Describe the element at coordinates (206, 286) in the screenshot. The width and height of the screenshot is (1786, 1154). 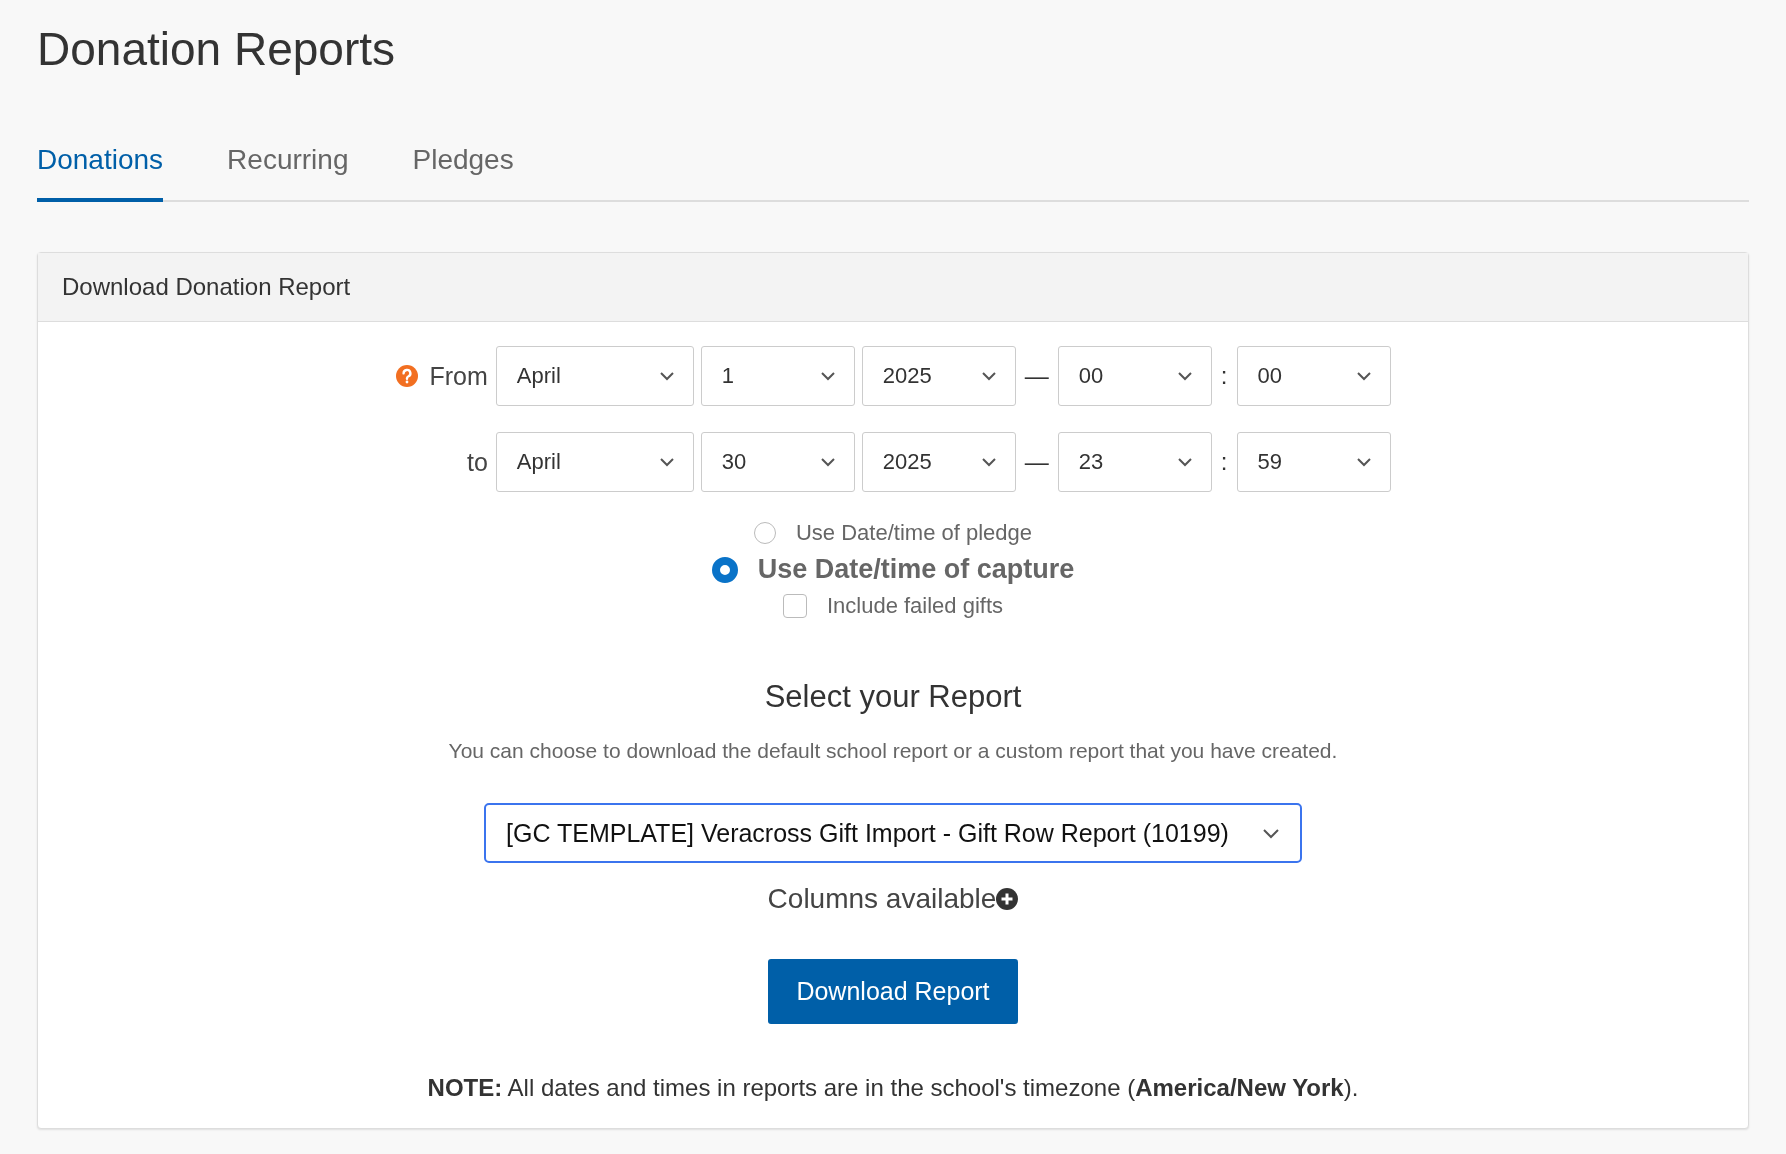
I see `panel-heading: Download Donation Report` at that location.